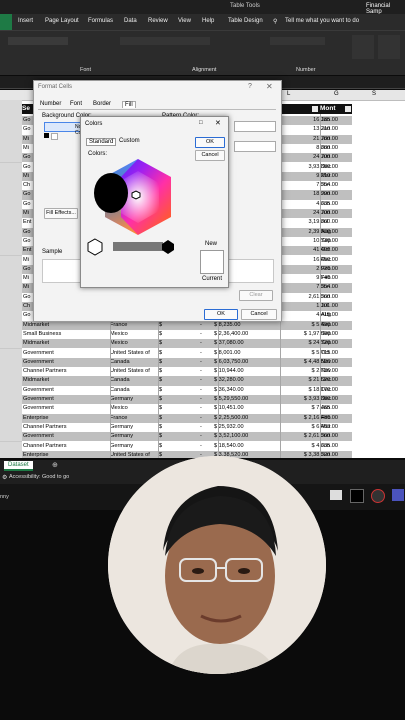 The image size is (405, 720). What do you see at coordinates (66, 343) in the screenshot?
I see `cell-segment: Midmarket` at bounding box center [66, 343].